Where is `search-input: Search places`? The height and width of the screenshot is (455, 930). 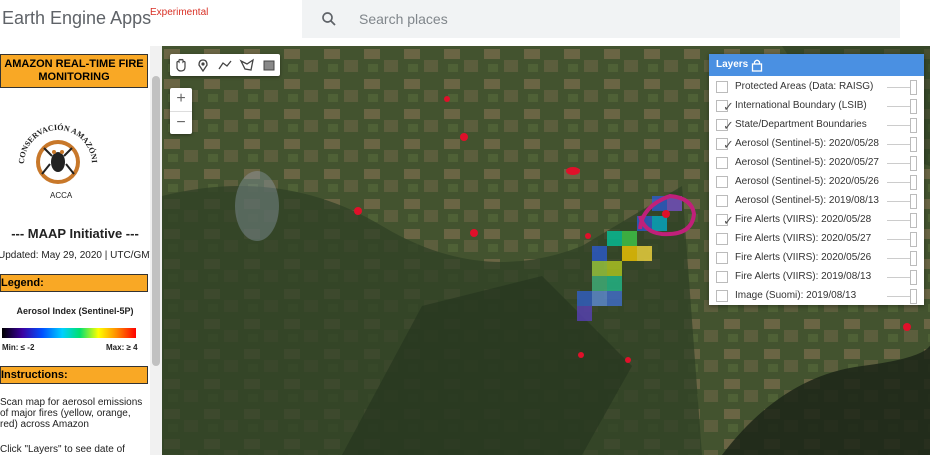 search-input: Search places is located at coordinates (403, 19).